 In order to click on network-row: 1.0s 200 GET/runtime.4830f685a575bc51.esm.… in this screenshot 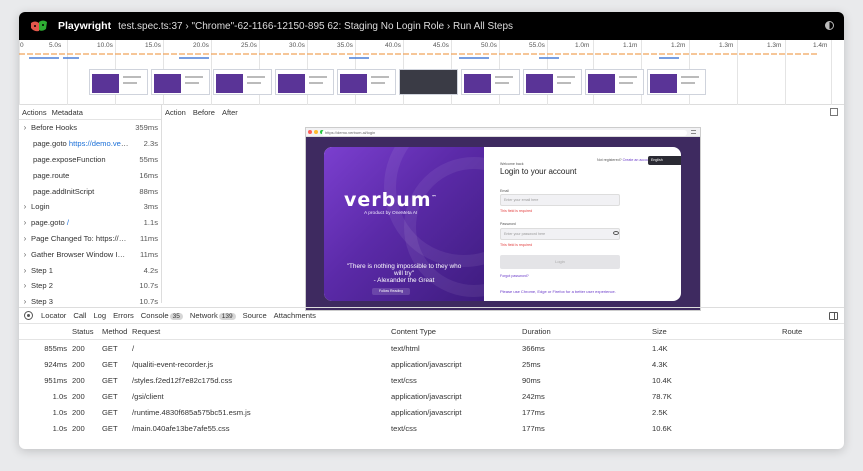, I will do `click(431, 412)`.